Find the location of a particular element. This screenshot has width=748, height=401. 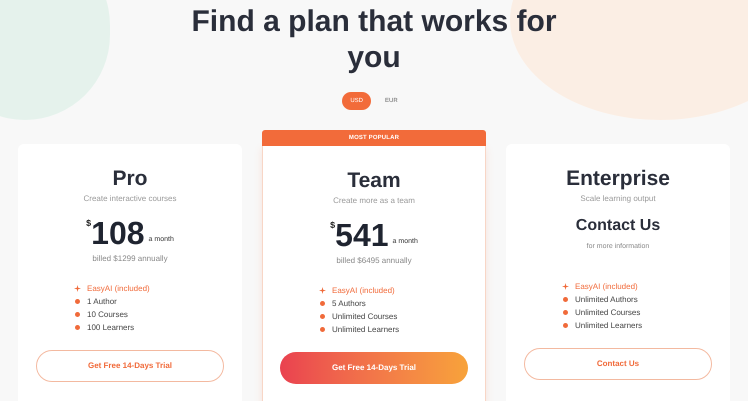

feature-text: 1 Author is located at coordinates (102, 302).